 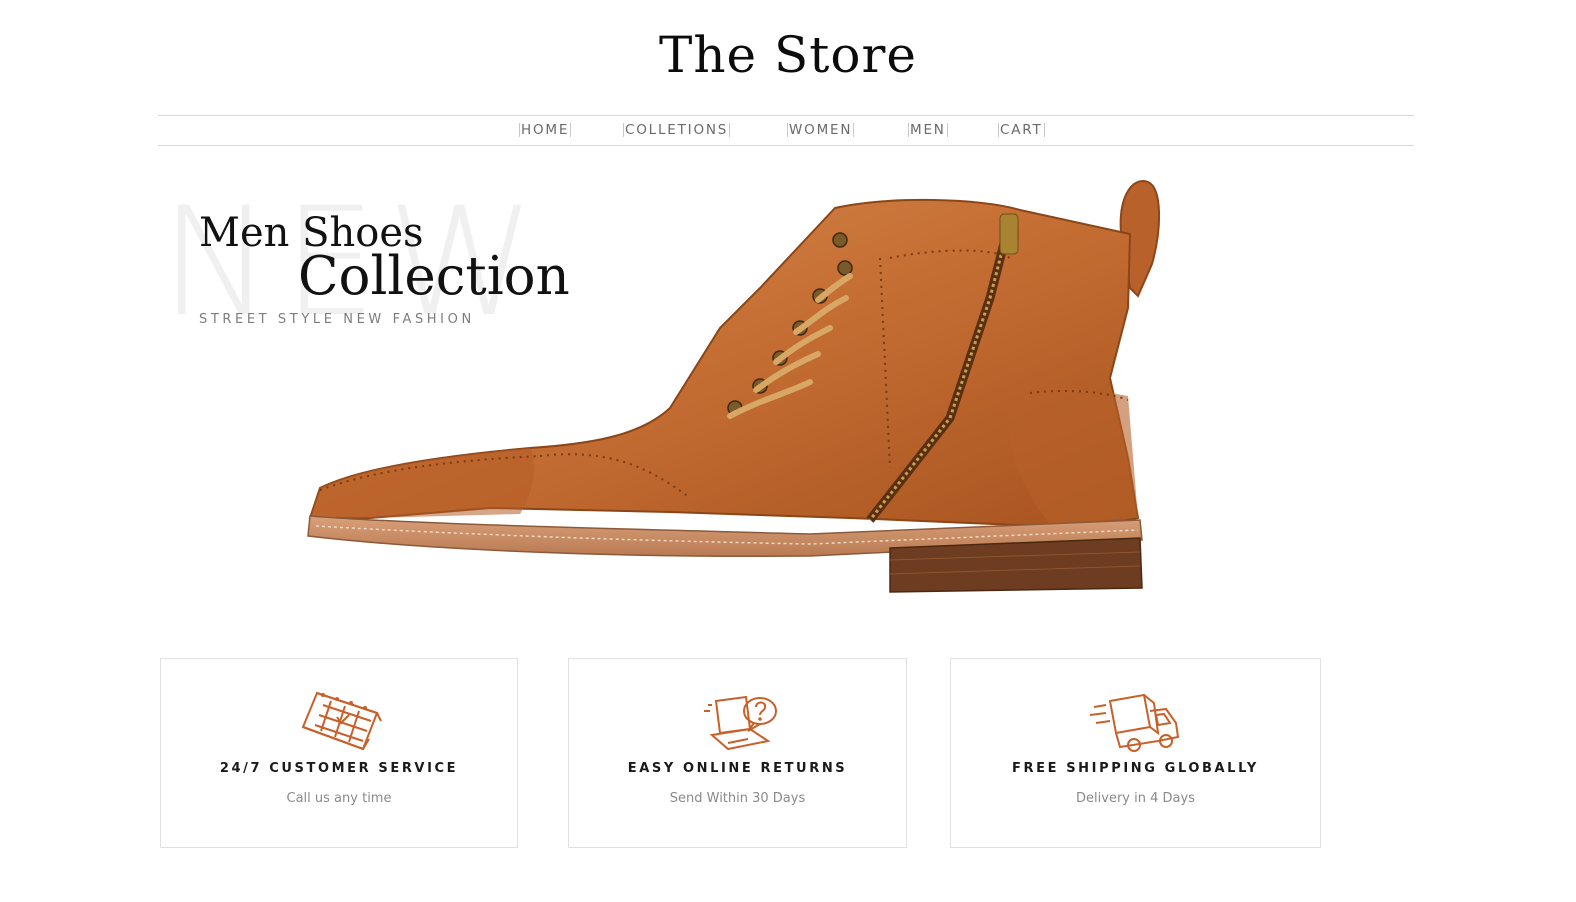 What do you see at coordinates (339, 753) in the screenshot?
I see `feature-card-customer-service: 24/7 CUSTOMER SERVICE Call us any time` at bounding box center [339, 753].